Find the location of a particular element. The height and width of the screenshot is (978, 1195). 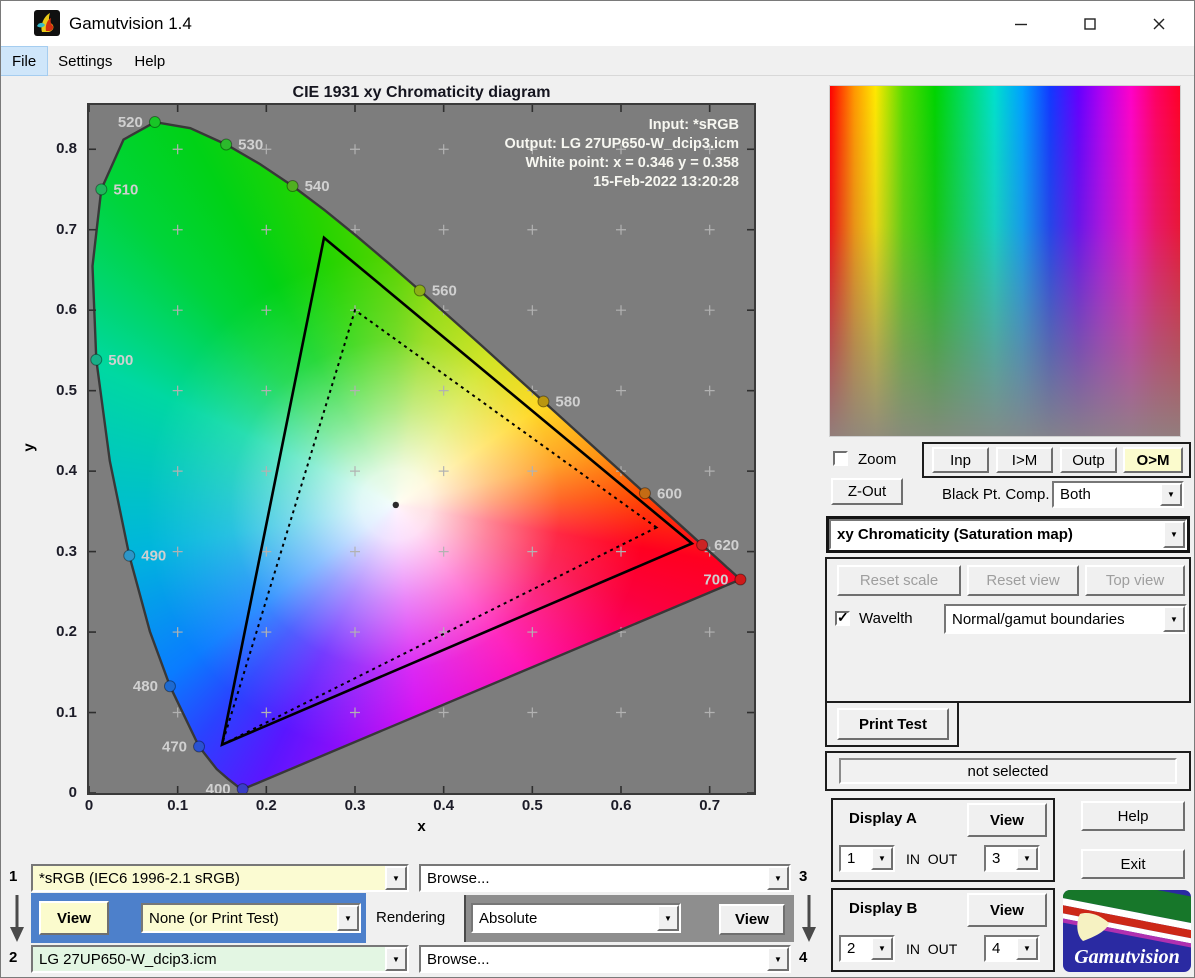

view-mode-select: xy Chromaticity (Saturation map) ▼ is located at coordinates (1008, 534).